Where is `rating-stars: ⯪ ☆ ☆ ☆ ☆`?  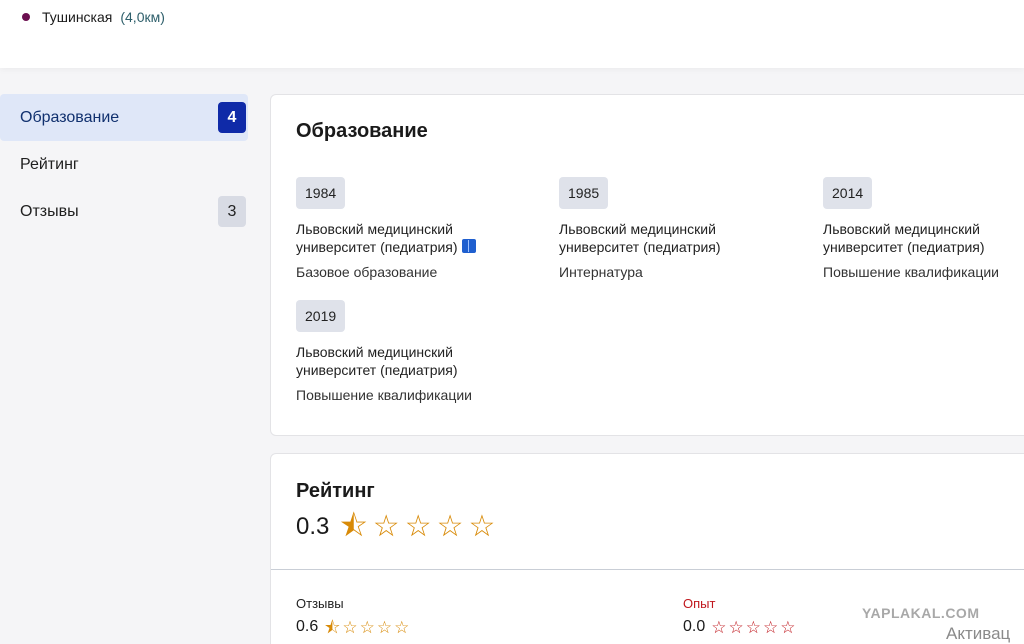 rating-stars: ⯪ ☆ ☆ ☆ ☆ is located at coordinates (419, 527).